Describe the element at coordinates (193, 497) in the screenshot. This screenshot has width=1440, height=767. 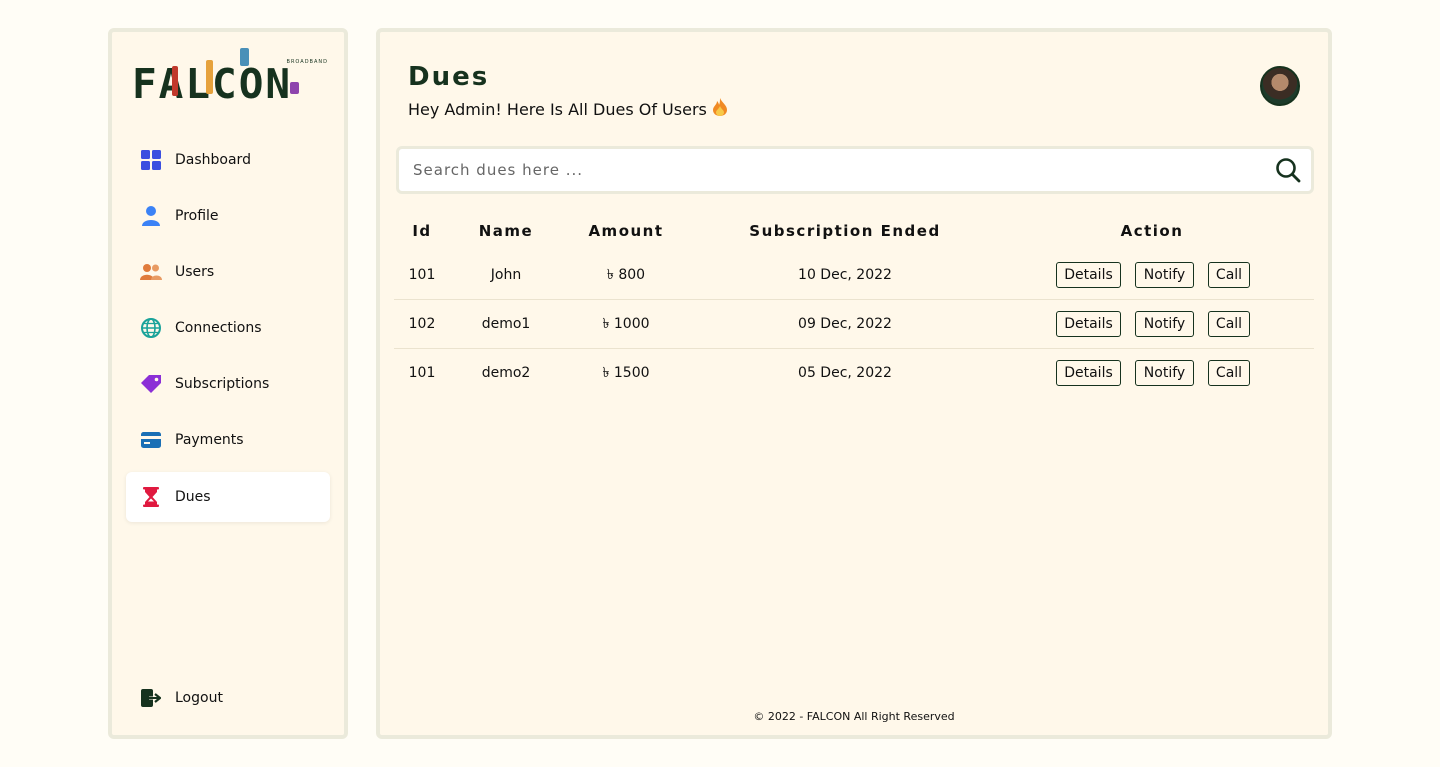
I see `sidebar-item-label: Dues` at that location.